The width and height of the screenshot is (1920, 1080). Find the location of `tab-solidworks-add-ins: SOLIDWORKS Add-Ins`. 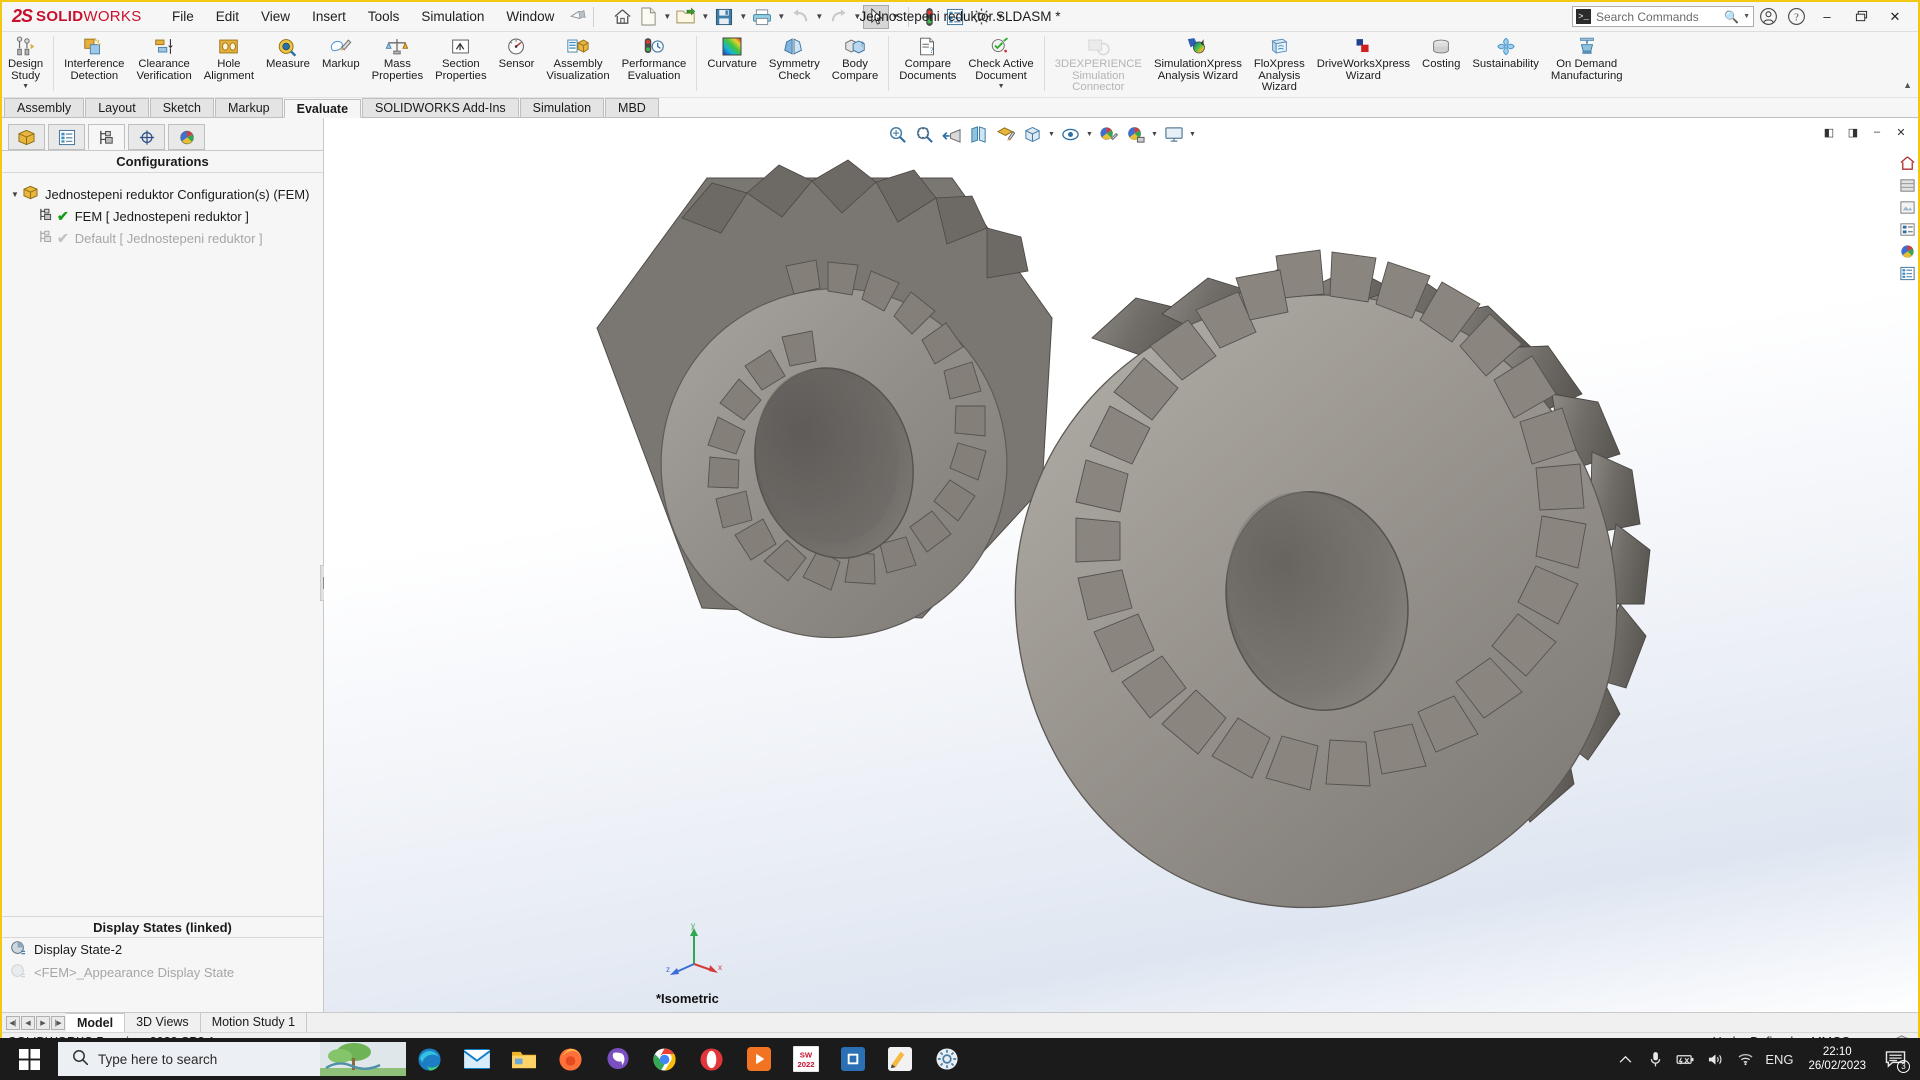

tab-solidworks-add-ins: SOLIDWORKS Add-Ins is located at coordinates (440, 107).